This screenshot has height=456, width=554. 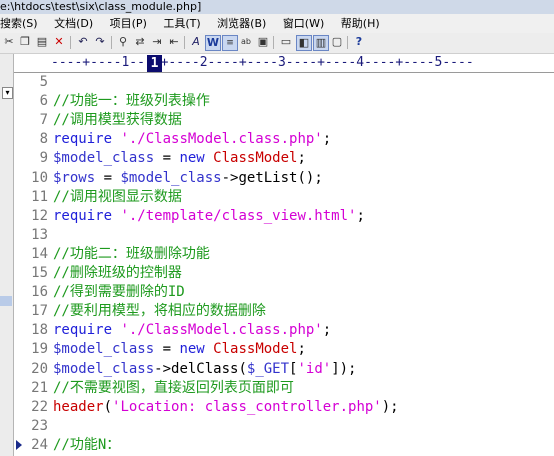 What do you see at coordinates (43, 120) in the screenshot?
I see `line-number: 7` at bounding box center [43, 120].